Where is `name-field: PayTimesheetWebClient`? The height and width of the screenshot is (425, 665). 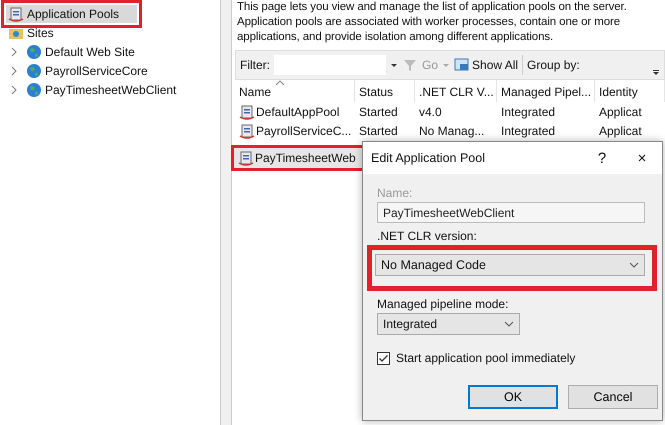
name-field: PayTimesheetWebClient is located at coordinates (511, 212).